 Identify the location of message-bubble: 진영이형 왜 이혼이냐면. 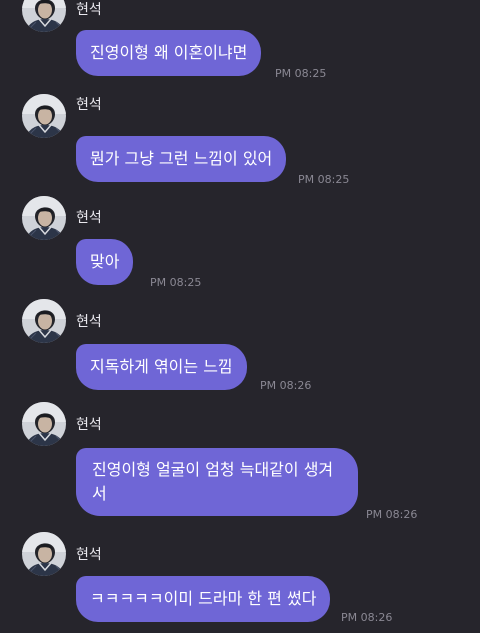
(169, 53).